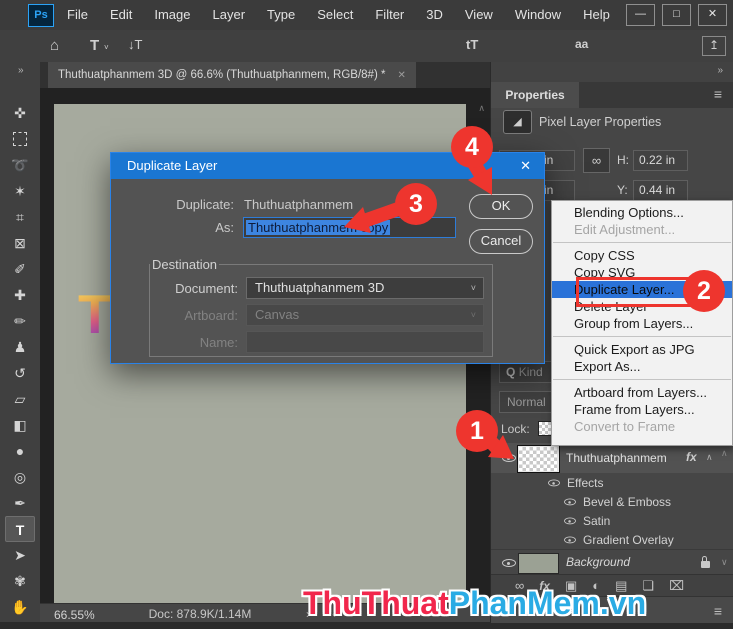 Image resolution: width=733 pixels, height=629 pixels. What do you see at coordinates (712, 15) in the screenshot?
I see `close-button: ✕` at bounding box center [712, 15].